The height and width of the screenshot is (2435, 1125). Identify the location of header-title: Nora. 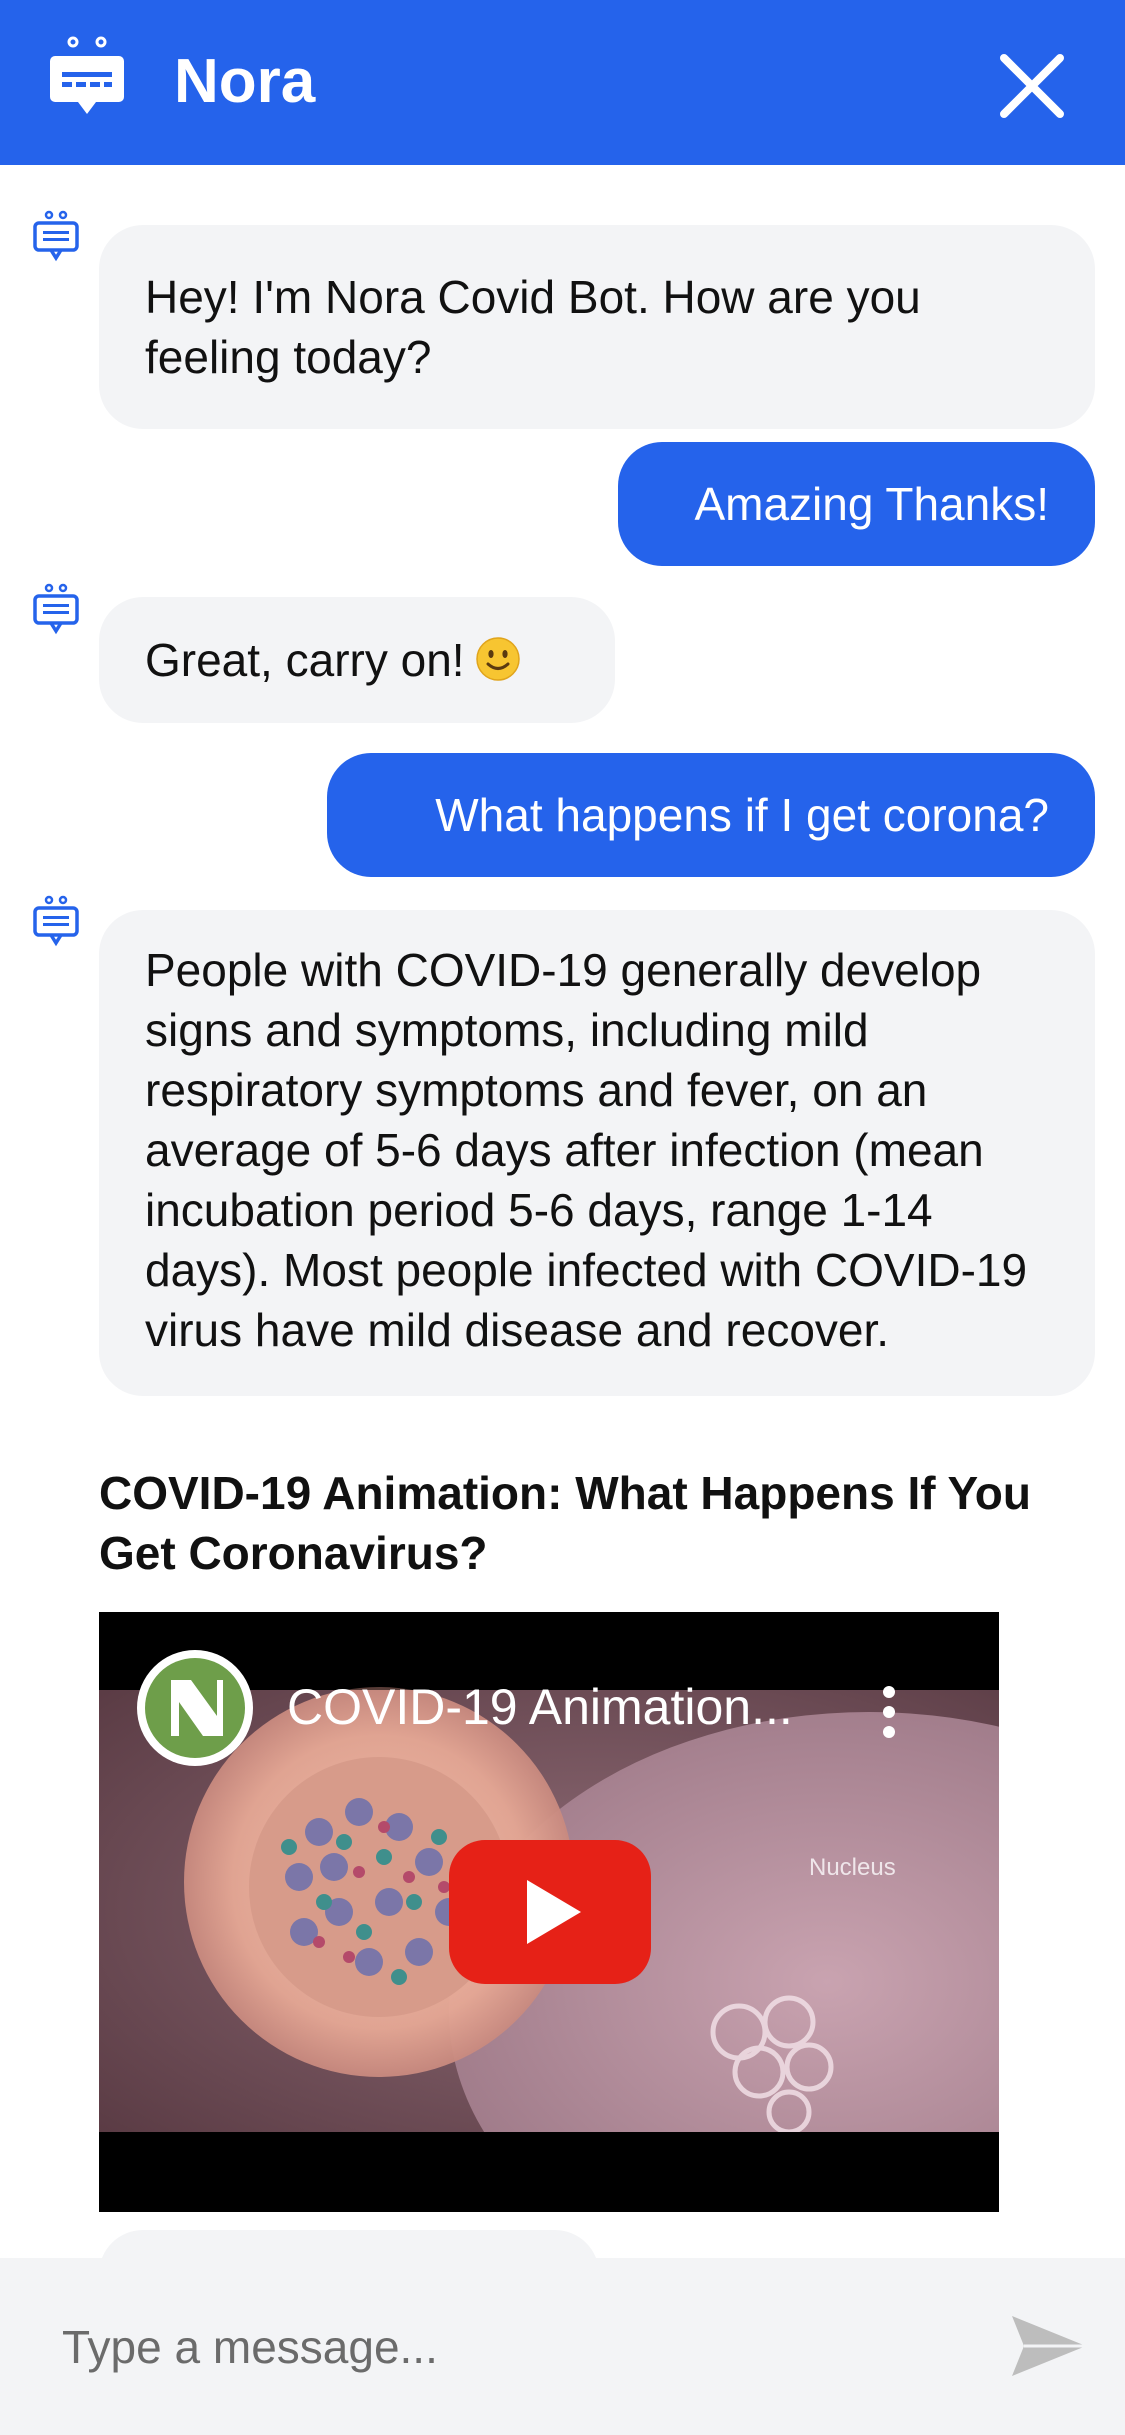
(245, 81).